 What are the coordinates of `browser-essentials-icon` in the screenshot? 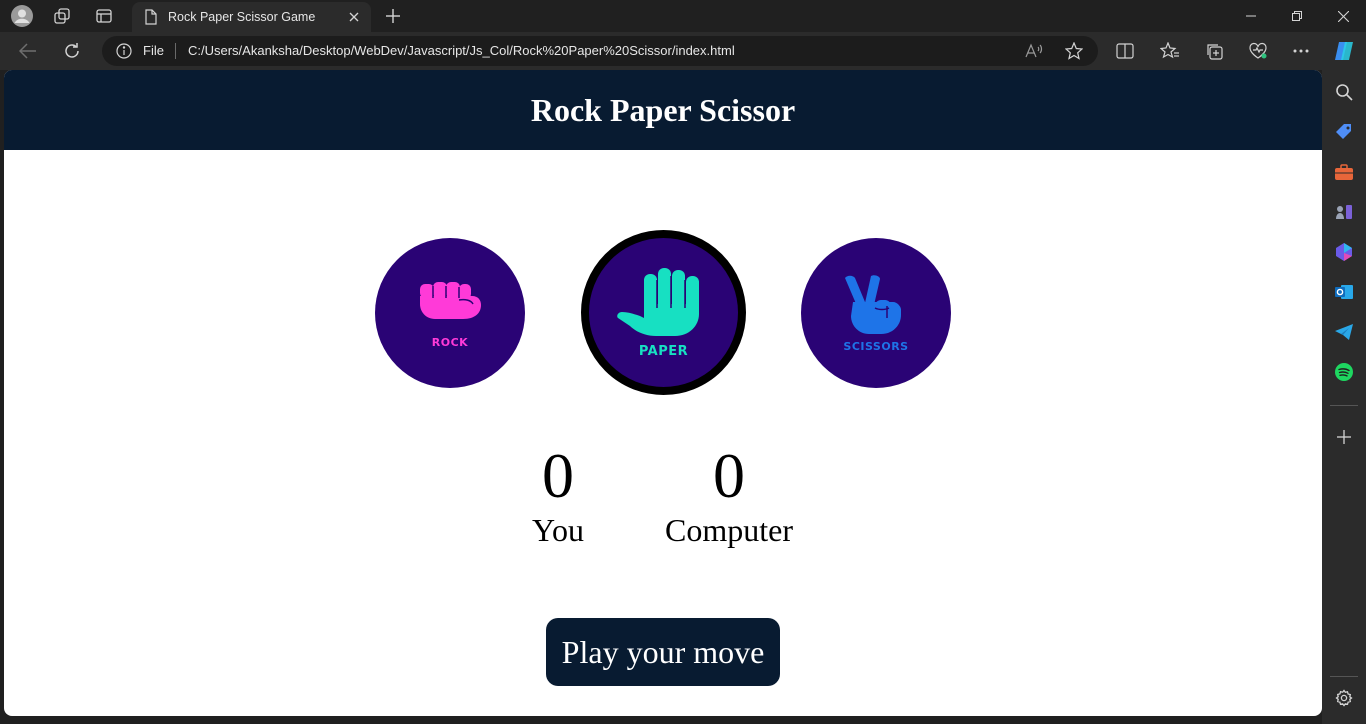 It's located at (1258, 51).